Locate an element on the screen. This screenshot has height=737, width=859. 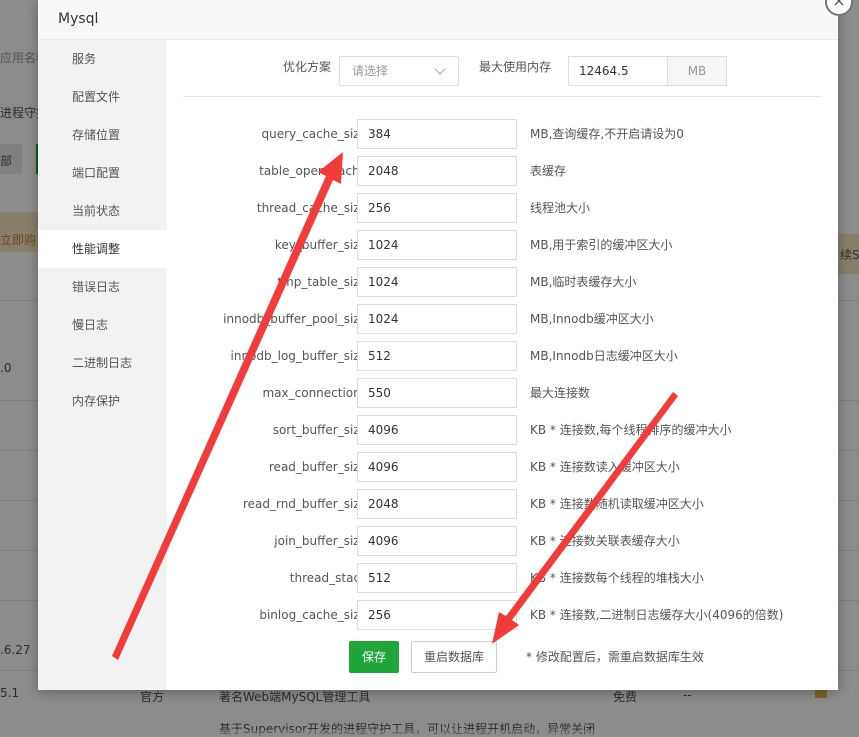
param-row: tmp_table_size 1024 MB,临时表缓存大小 is located at coordinates (502, 282).